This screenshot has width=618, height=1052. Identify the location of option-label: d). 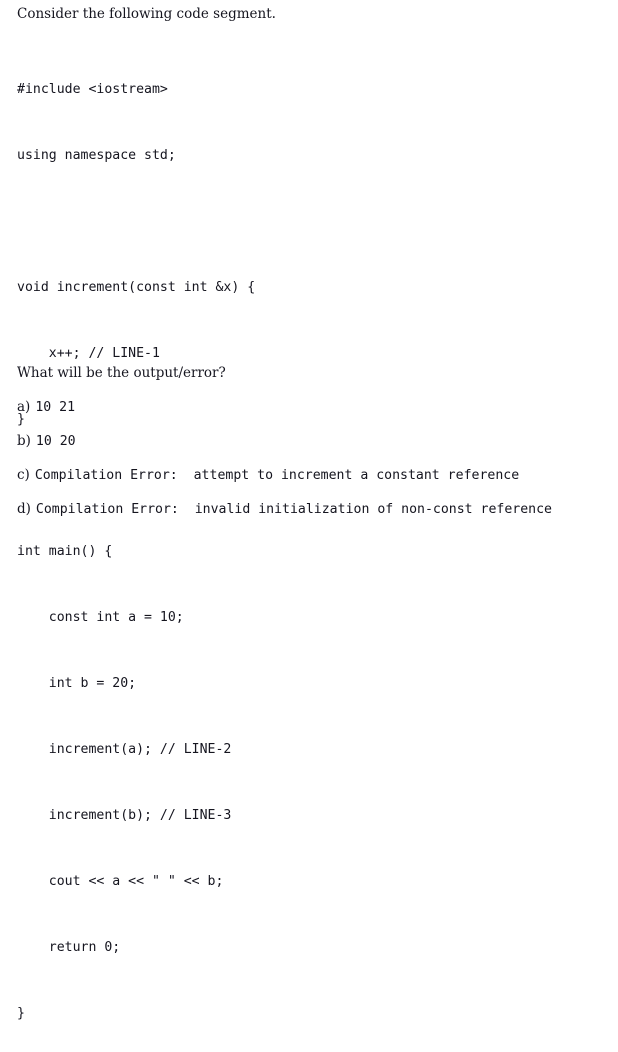
(24, 509).